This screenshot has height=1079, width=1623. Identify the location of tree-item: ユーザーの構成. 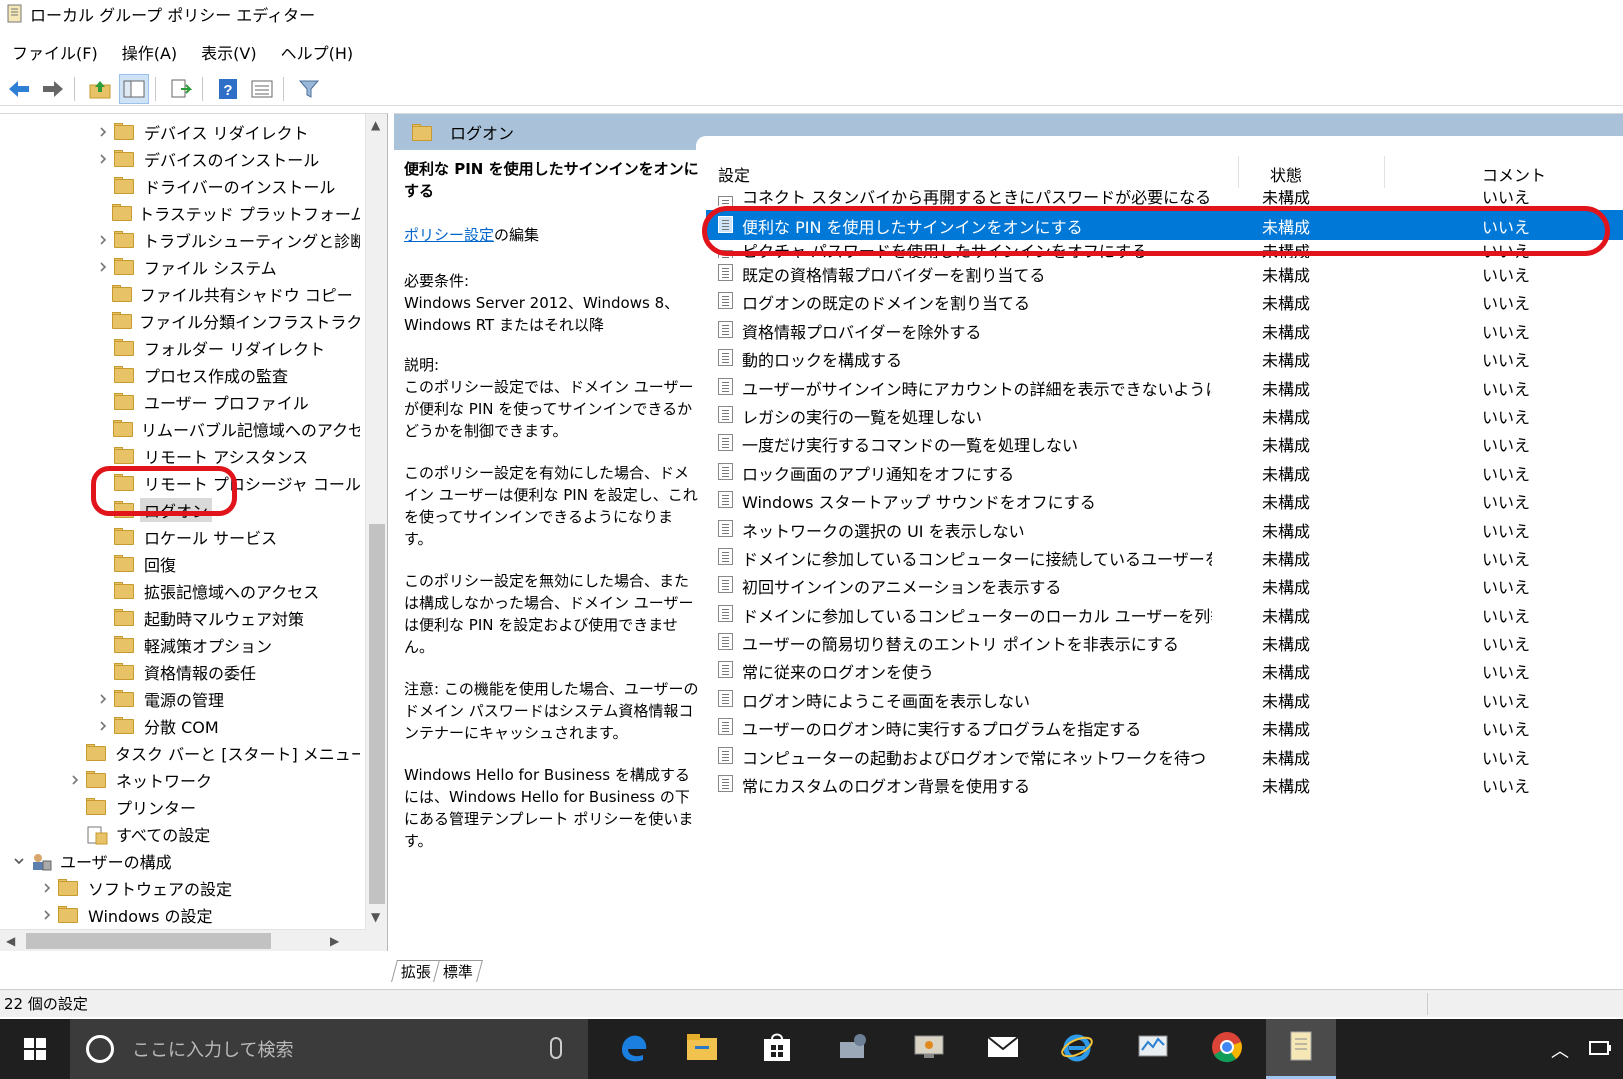
(180, 860).